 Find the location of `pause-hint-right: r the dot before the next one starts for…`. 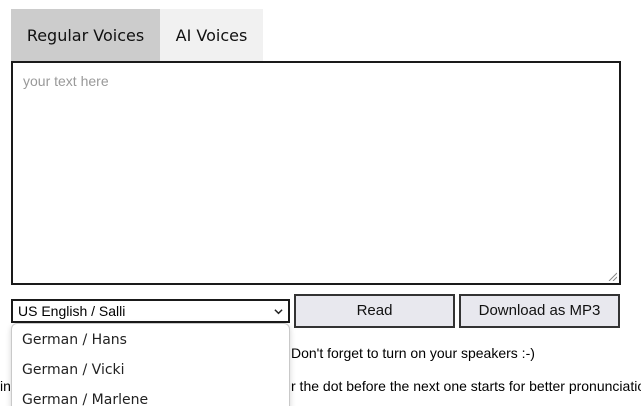

pause-hint-right: r the dot before the next one starts for… is located at coordinates (466, 386).